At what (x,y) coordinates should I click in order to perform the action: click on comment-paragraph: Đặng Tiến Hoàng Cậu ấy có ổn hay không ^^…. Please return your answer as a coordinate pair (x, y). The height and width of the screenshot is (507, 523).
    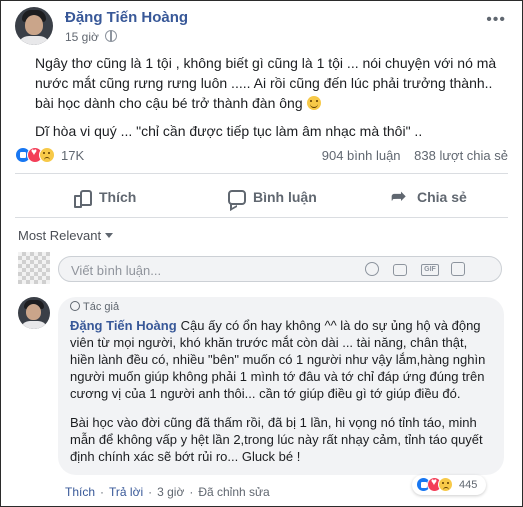
    Looking at the image, I should click on (280, 359).